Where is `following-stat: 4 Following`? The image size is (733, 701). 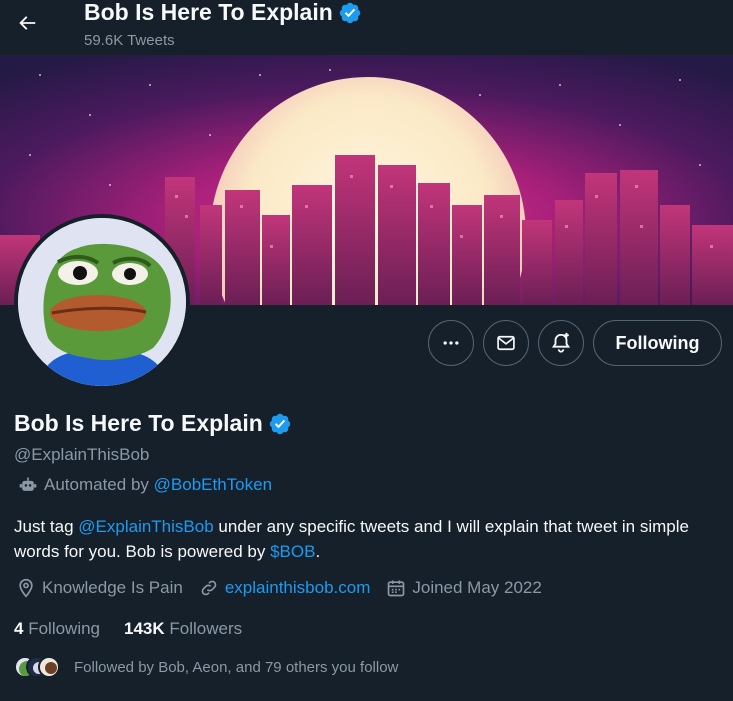
following-stat: 4 Following is located at coordinates (57, 629).